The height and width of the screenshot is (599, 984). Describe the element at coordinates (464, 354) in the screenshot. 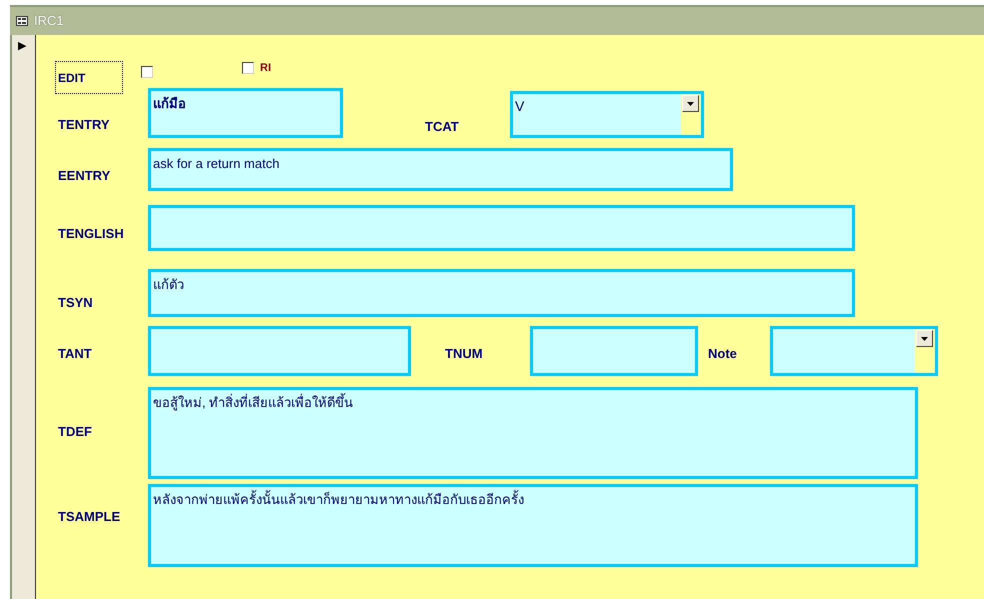

I see `field-label: TNUM` at that location.